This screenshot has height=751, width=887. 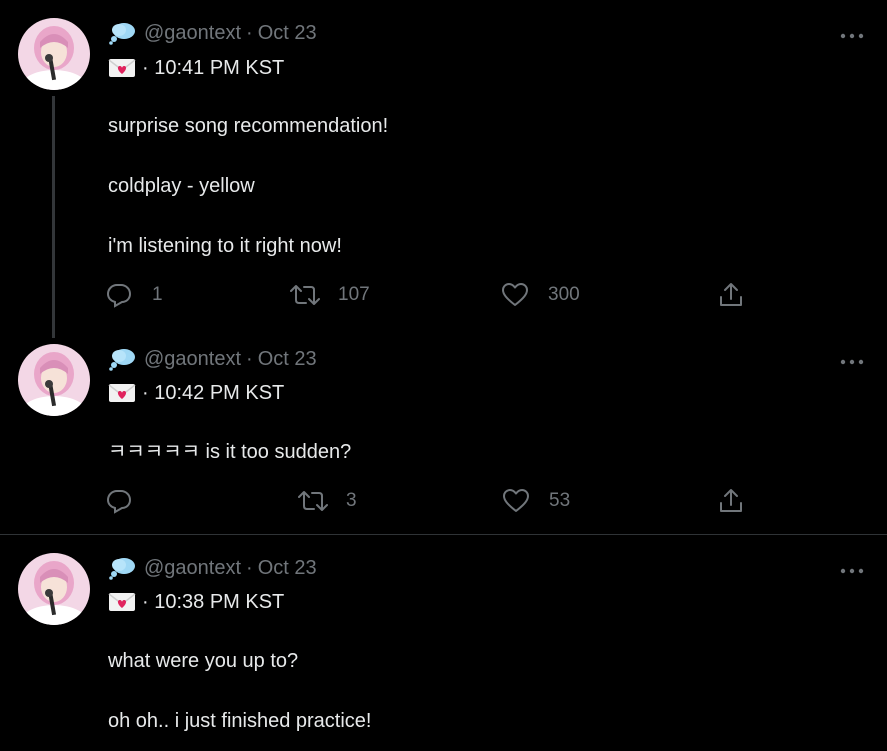 What do you see at coordinates (330, 295) in the screenshot?
I see `retweet-button: 107` at bounding box center [330, 295].